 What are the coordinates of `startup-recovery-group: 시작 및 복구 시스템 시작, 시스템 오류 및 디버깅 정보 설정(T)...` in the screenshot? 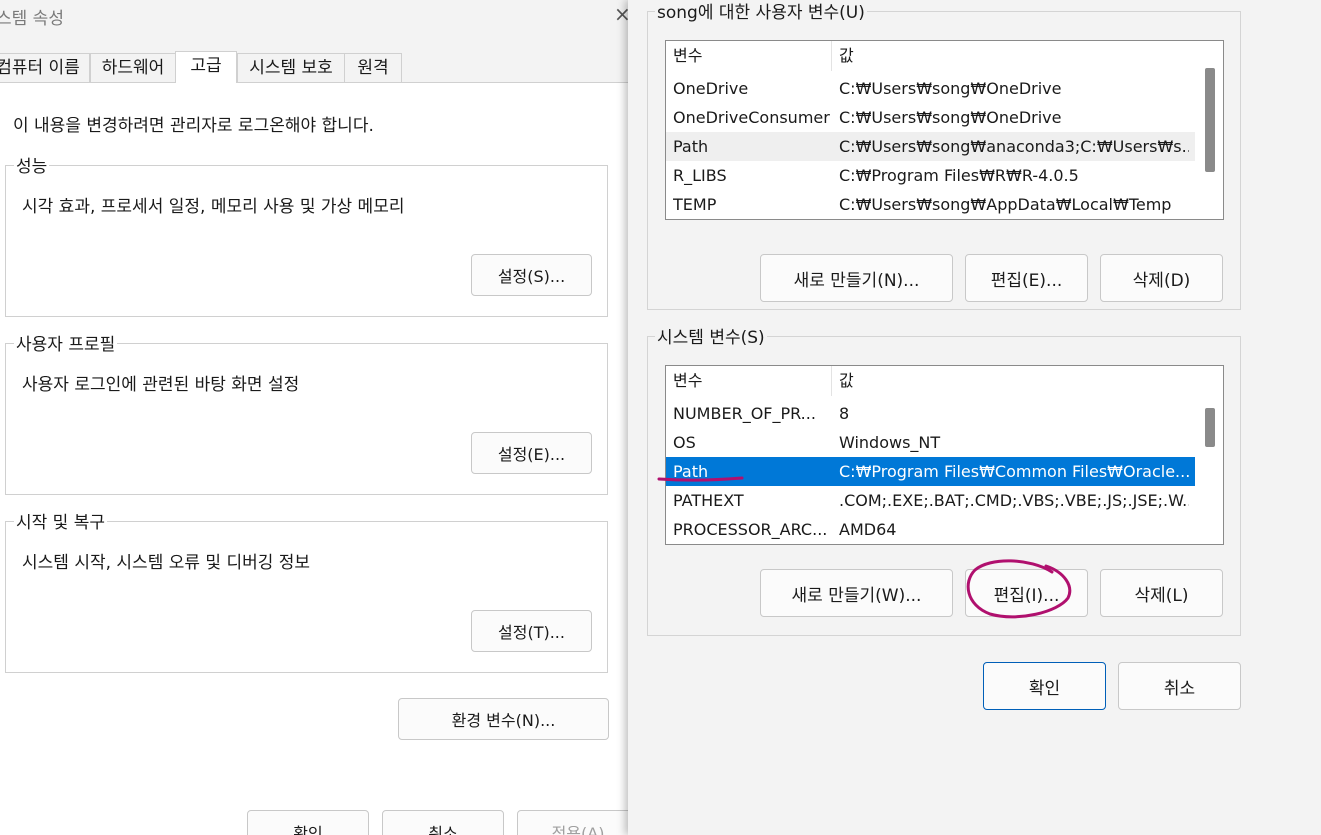 It's located at (306, 590).